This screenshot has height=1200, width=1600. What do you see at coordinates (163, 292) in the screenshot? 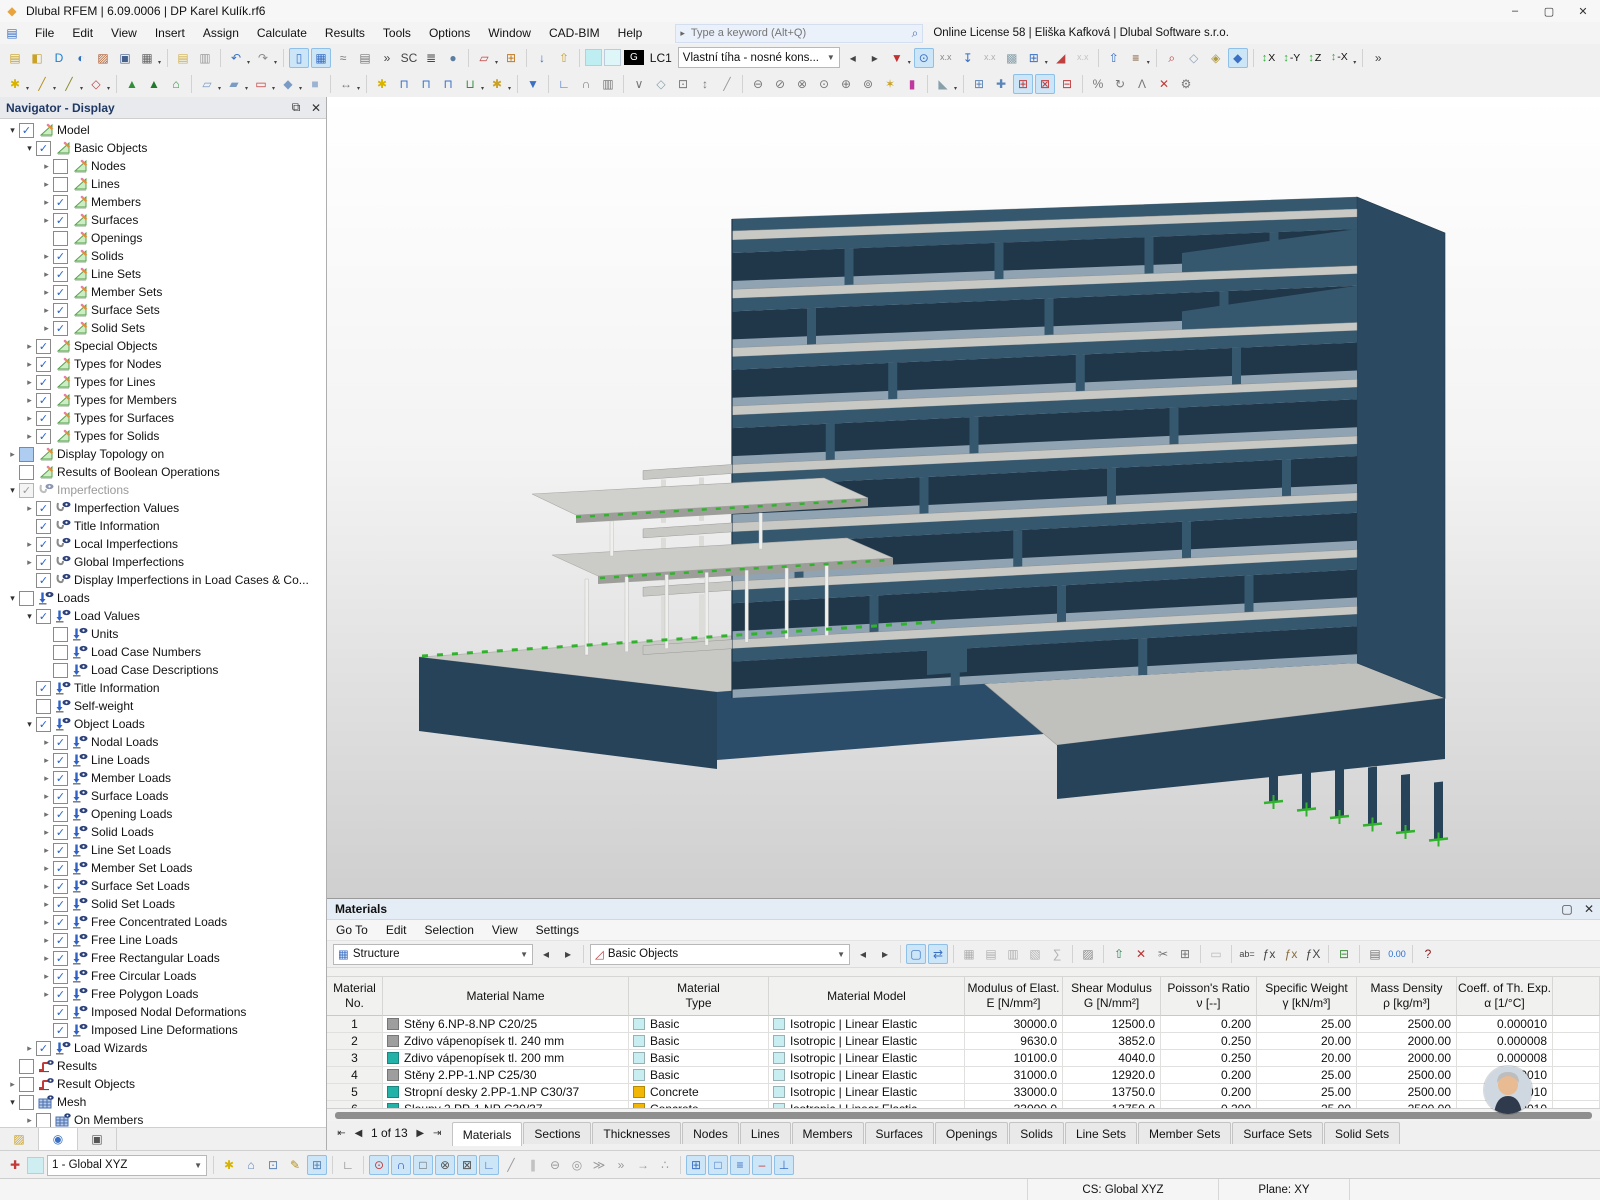
I see `tree-item-member-sets: ▸ Member Sets` at bounding box center [163, 292].